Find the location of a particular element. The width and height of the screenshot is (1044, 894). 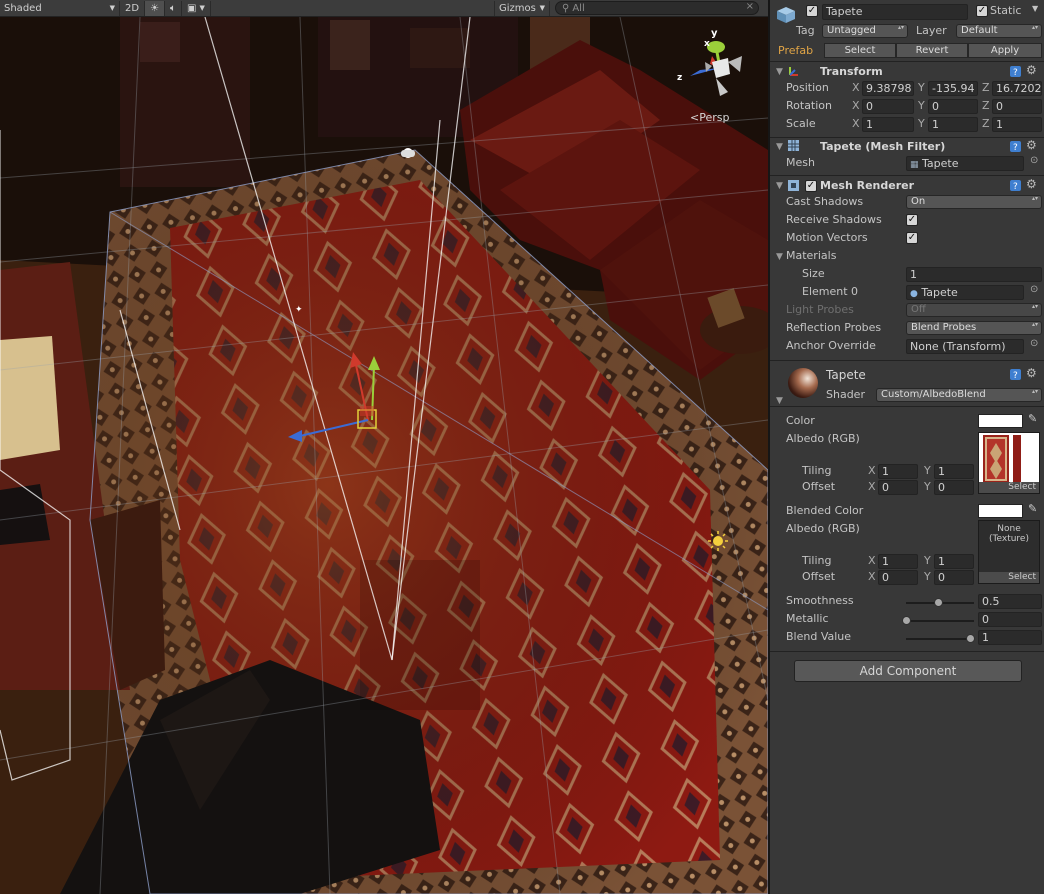

scale-y-field: 1 is located at coordinates (953, 124).